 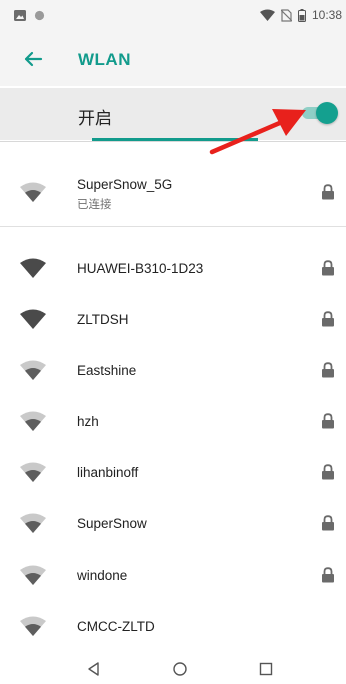 I want to click on back-button, so click(x=33, y=59).